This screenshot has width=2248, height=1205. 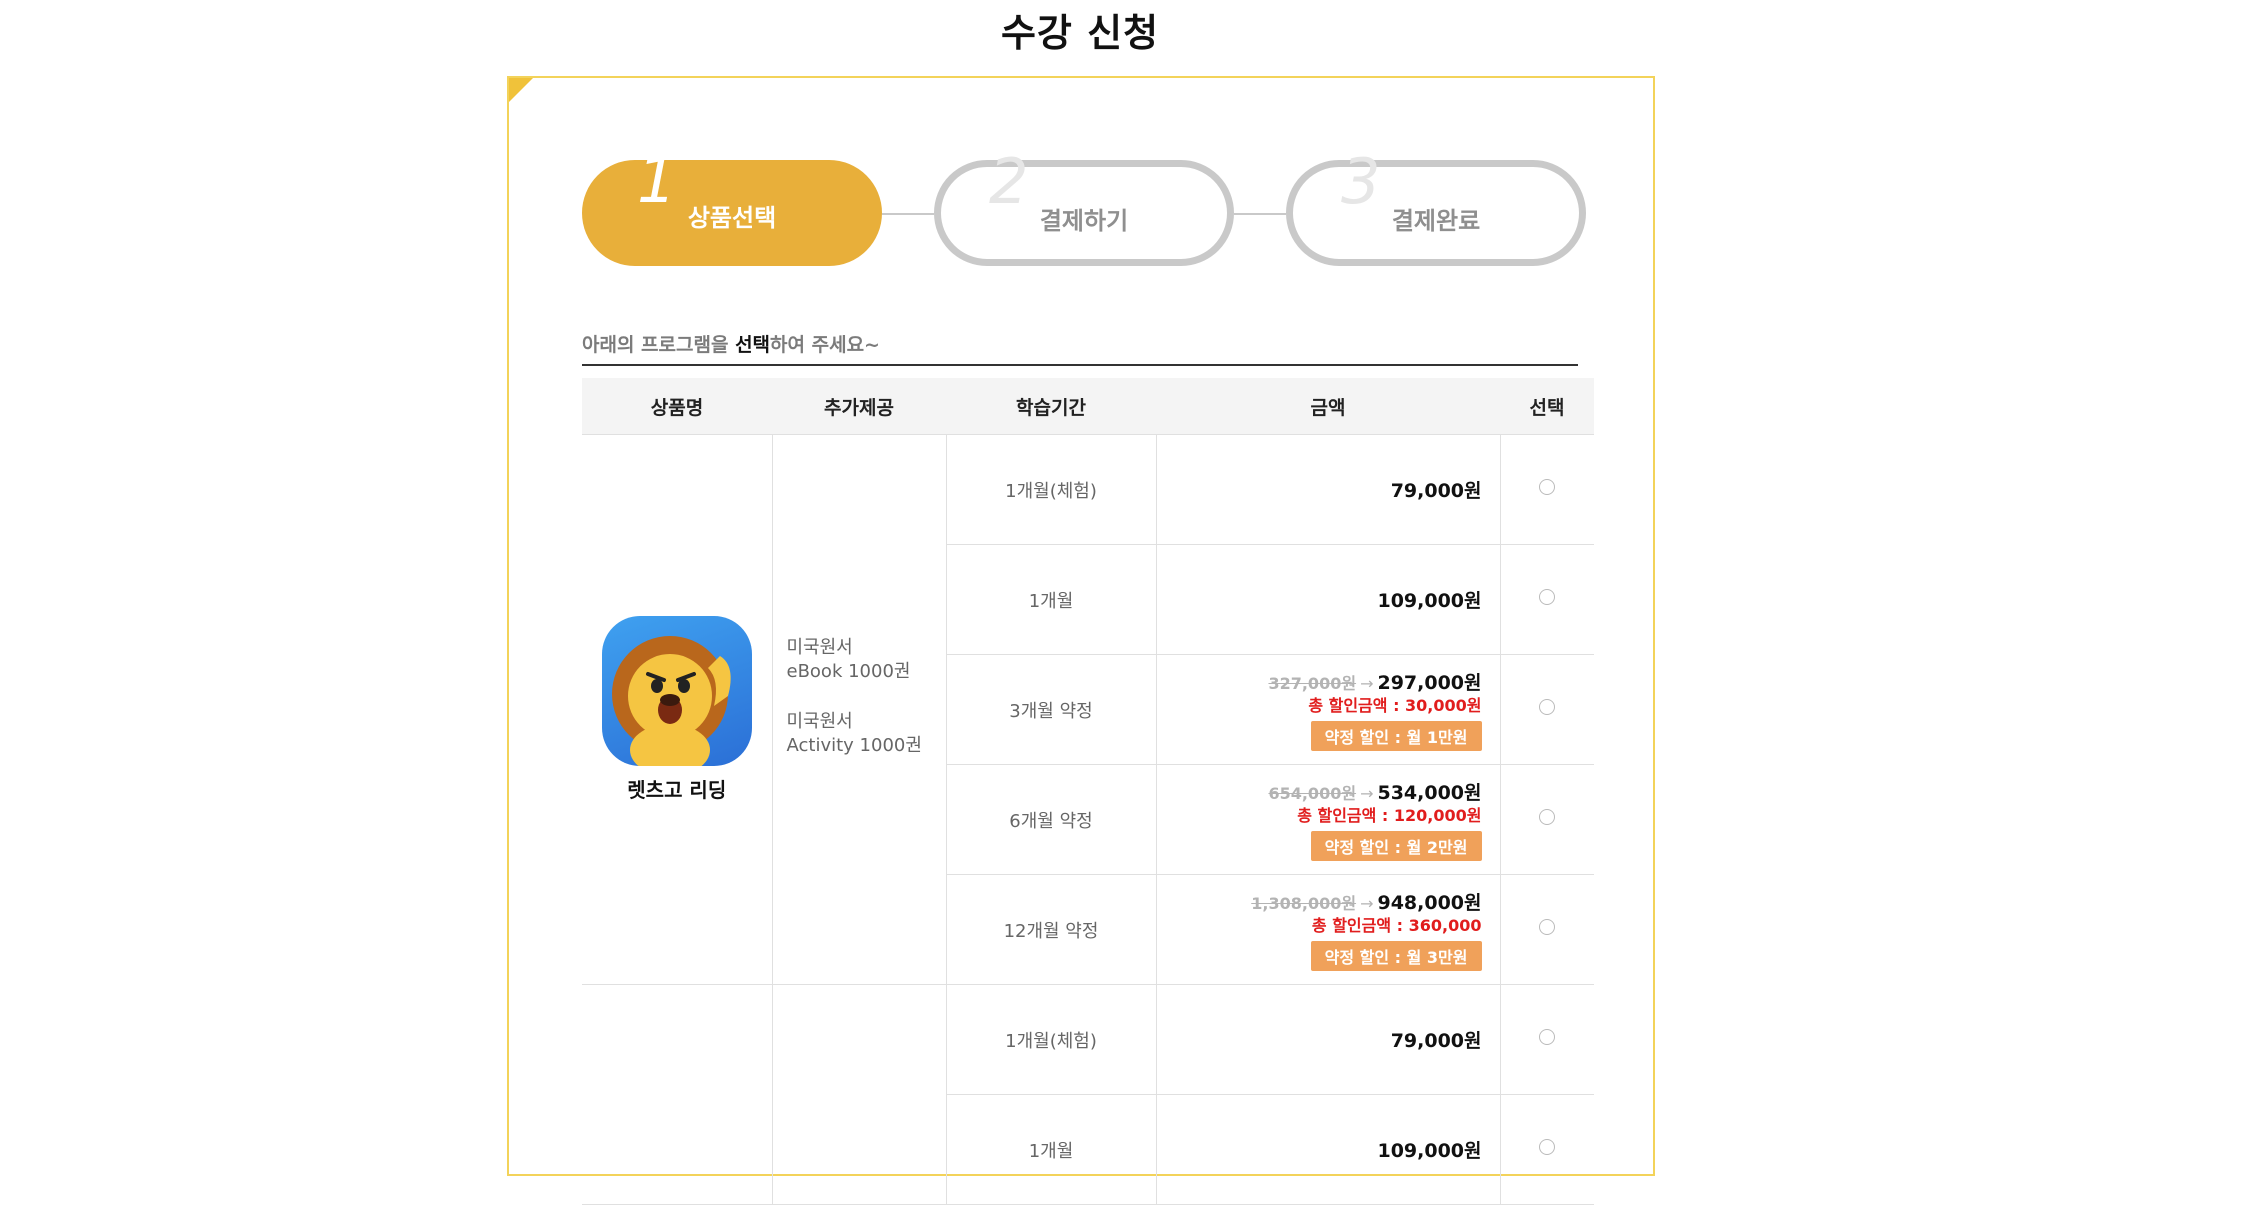 I want to click on extras-cell: 미국원서 eBook 1000권 미국원서 Activity 1000권, so click(x=859, y=709).